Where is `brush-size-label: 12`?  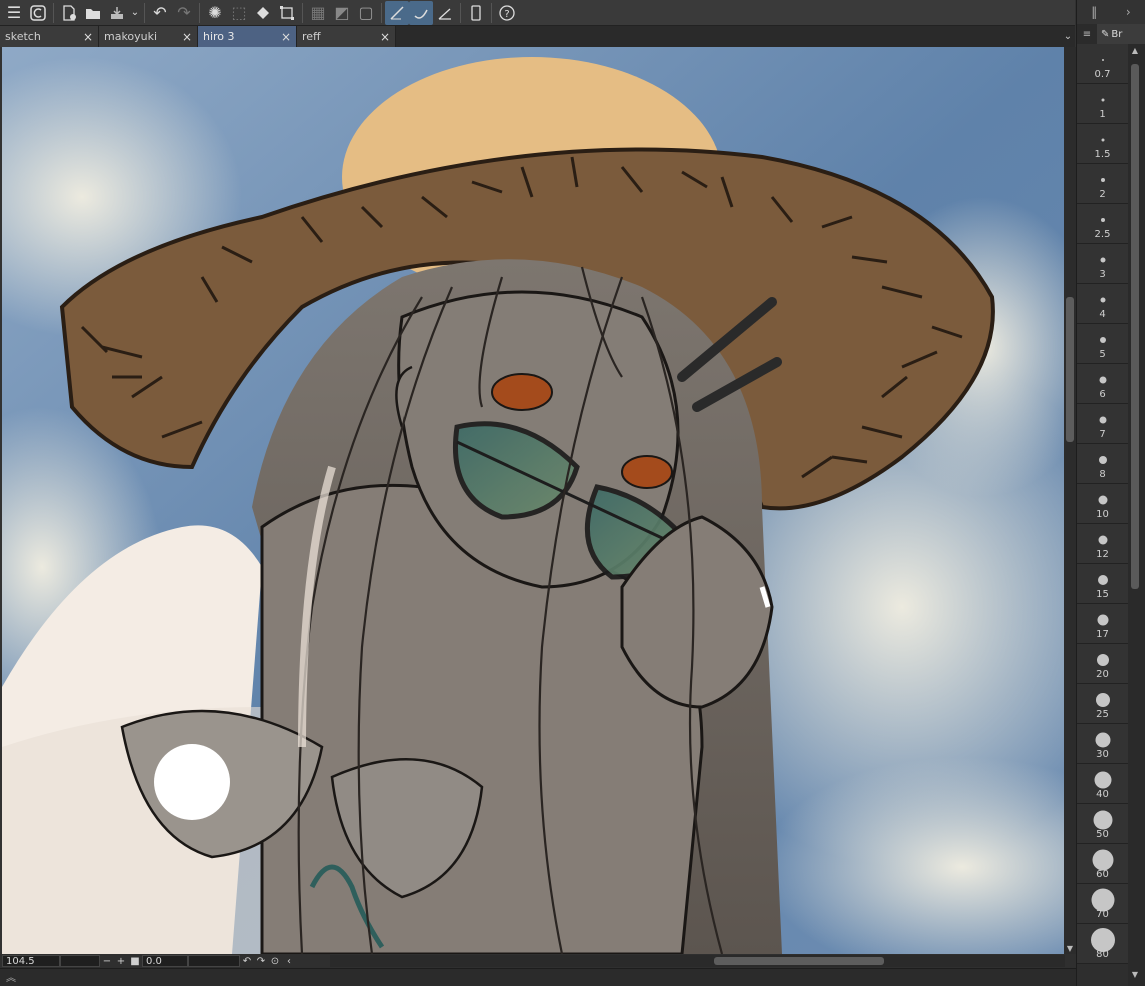
brush-size-label: 12 is located at coordinates (1102, 554).